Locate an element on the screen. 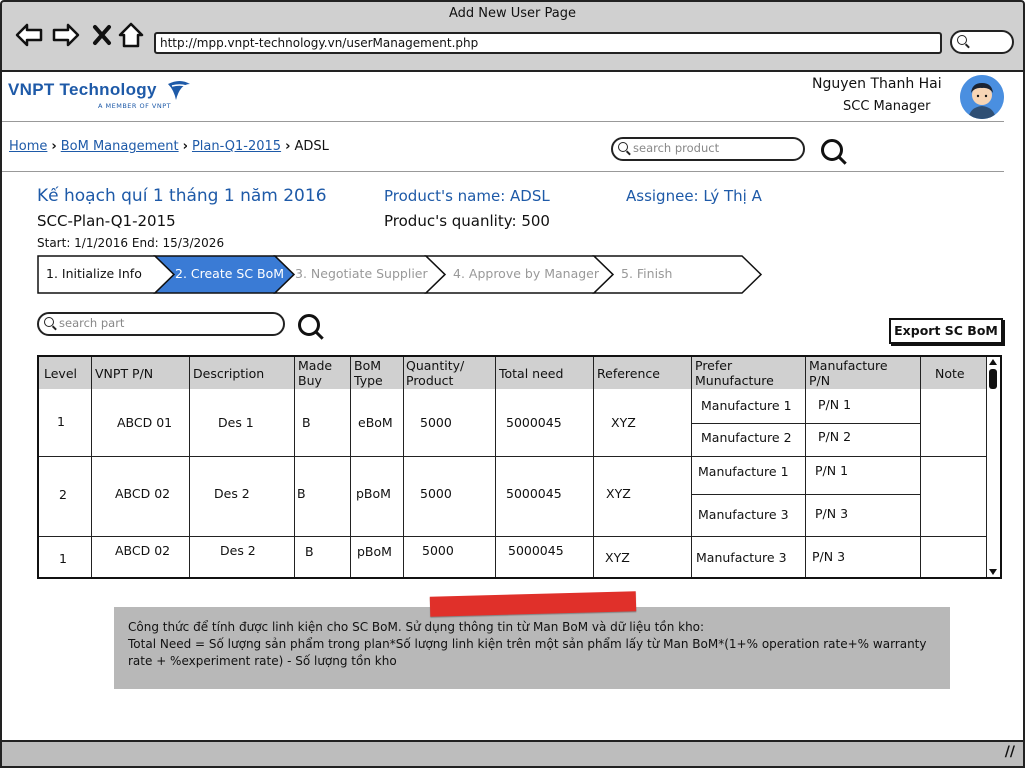  browser-search-input is located at coordinates (982, 42).